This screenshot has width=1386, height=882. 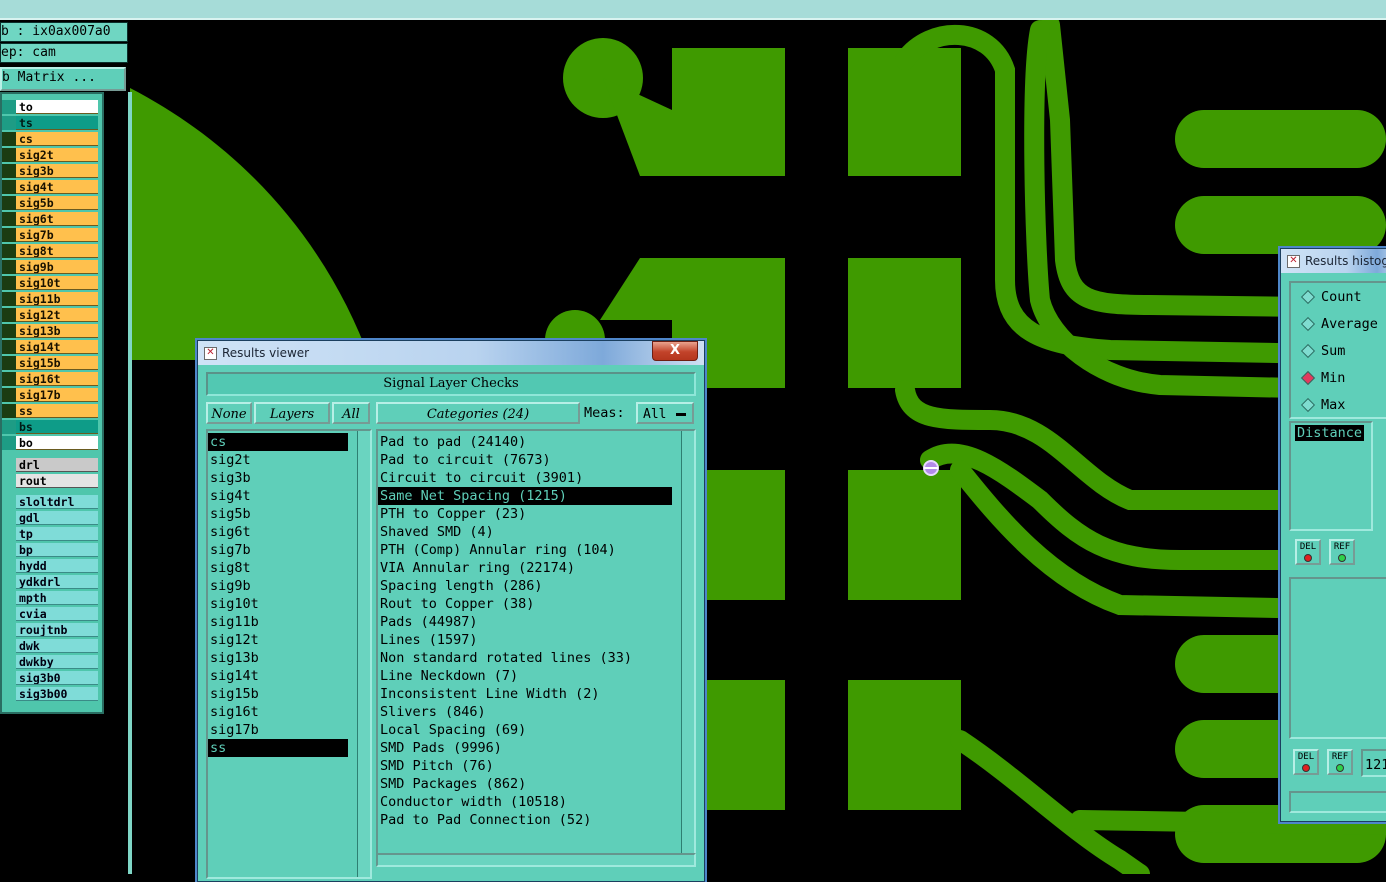 What do you see at coordinates (525, 748) in the screenshot?
I see `category-item: SMD Pads (9996)` at bounding box center [525, 748].